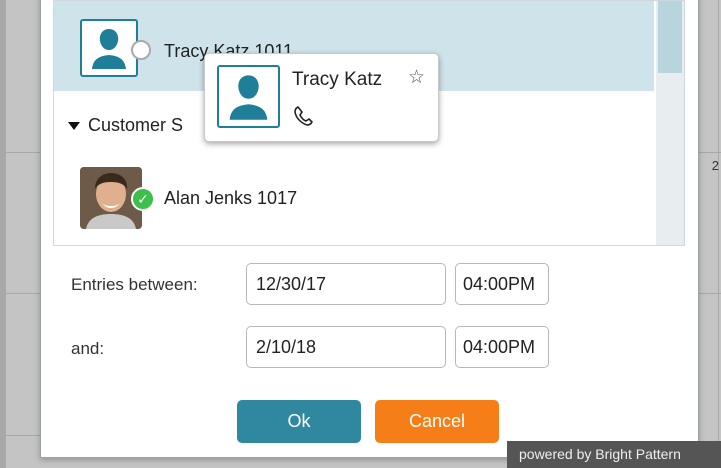 The width and height of the screenshot is (721, 468). What do you see at coordinates (715, 165) in the screenshot?
I see `calendar-day-number: 2` at bounding box center [715, 165].